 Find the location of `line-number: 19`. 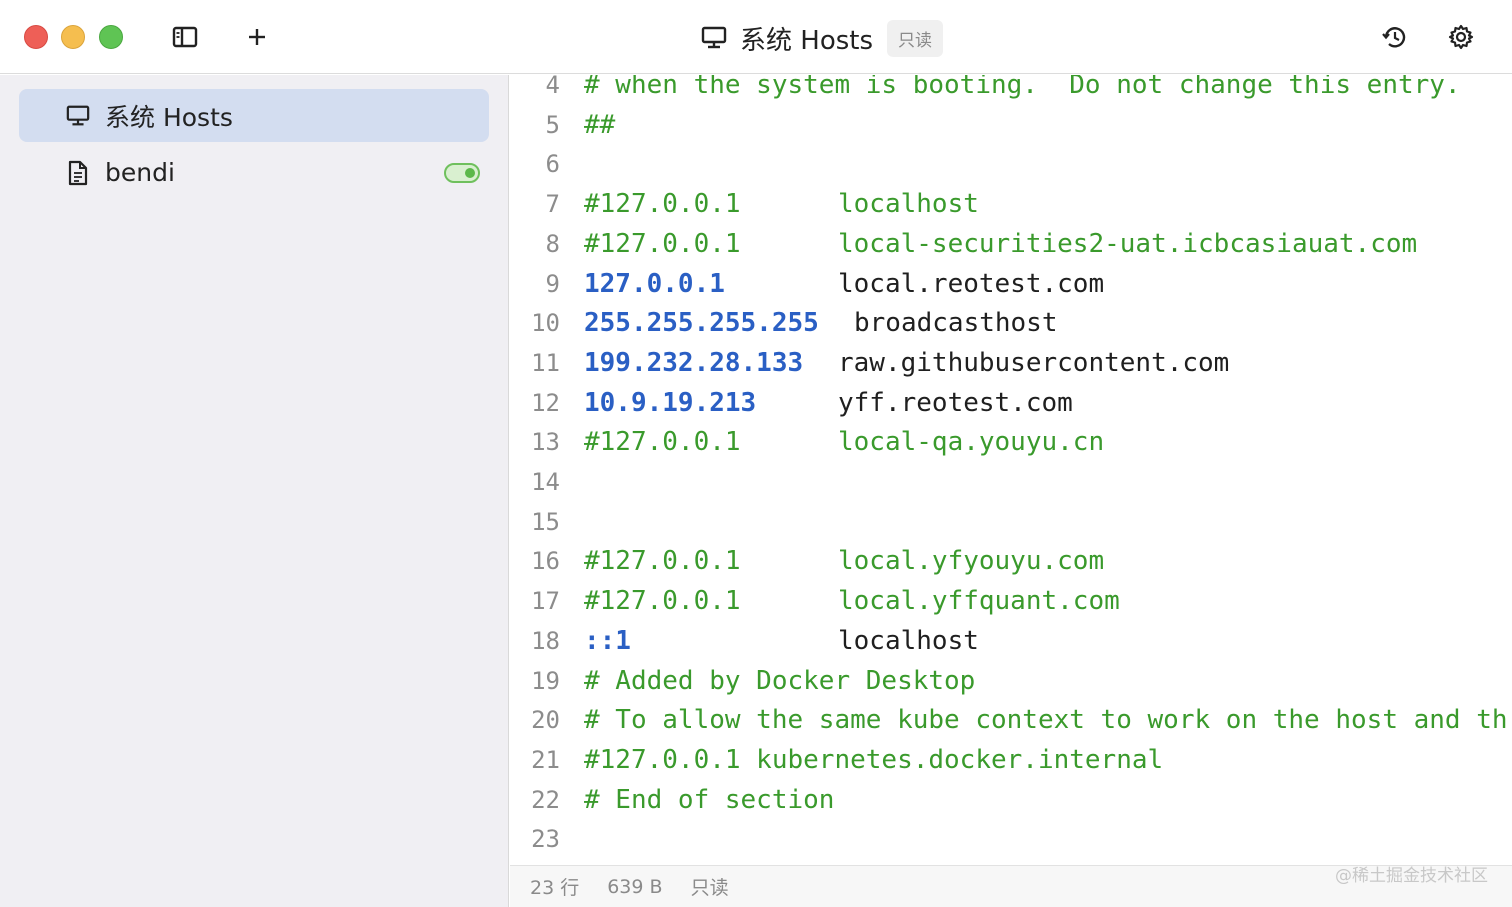

line-number: 19 is located at coordinates (545, 680).